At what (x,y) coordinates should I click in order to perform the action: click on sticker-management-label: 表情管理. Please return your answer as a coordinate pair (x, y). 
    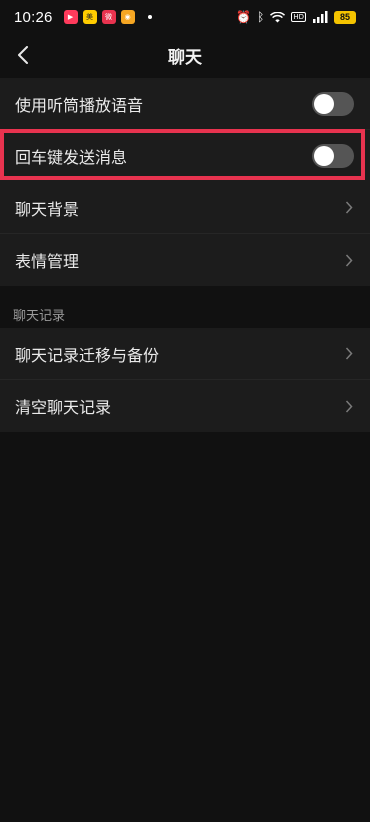
    Looking at the image, I should click on (47, 261).